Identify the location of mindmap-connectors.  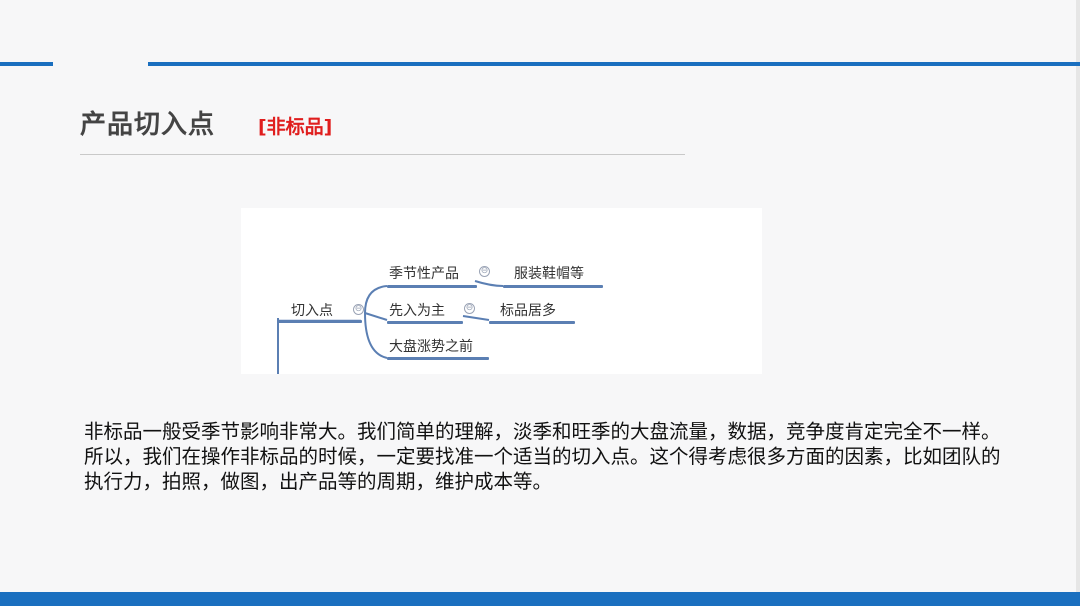
(390, 327).